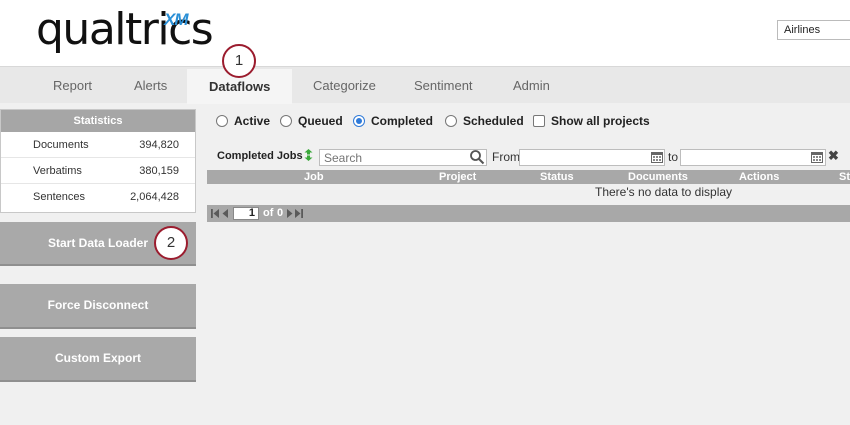 This screenshot has width=850, height=425. What do you see at coordinates (443, 85) in the screenshot?
I see `tab-sentiment: Sentiment` at bounding box center [443, 85].